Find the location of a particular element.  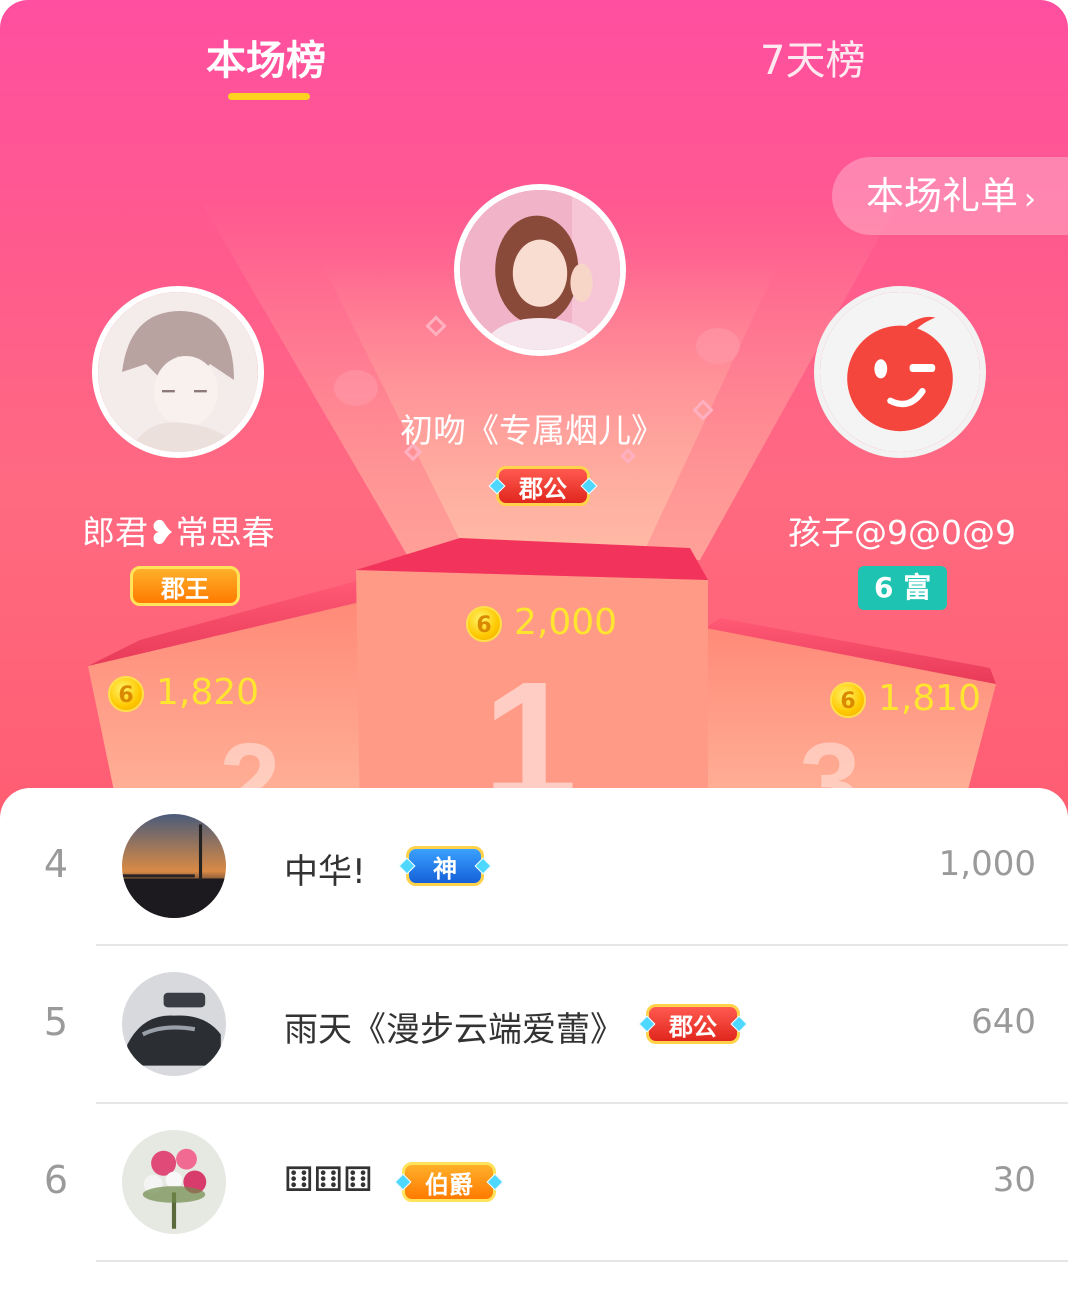

list-item: 5 雨天《漫步云端爱蕾》 郡公 640 is located at coordinates (534, 1025).